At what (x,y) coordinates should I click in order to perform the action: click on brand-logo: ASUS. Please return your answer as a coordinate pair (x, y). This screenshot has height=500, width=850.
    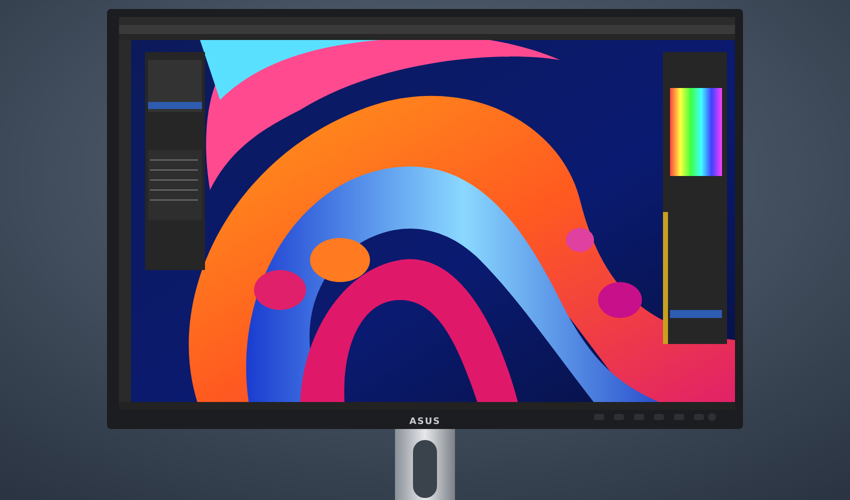
    Looking at the image, I should click on (425, 422).